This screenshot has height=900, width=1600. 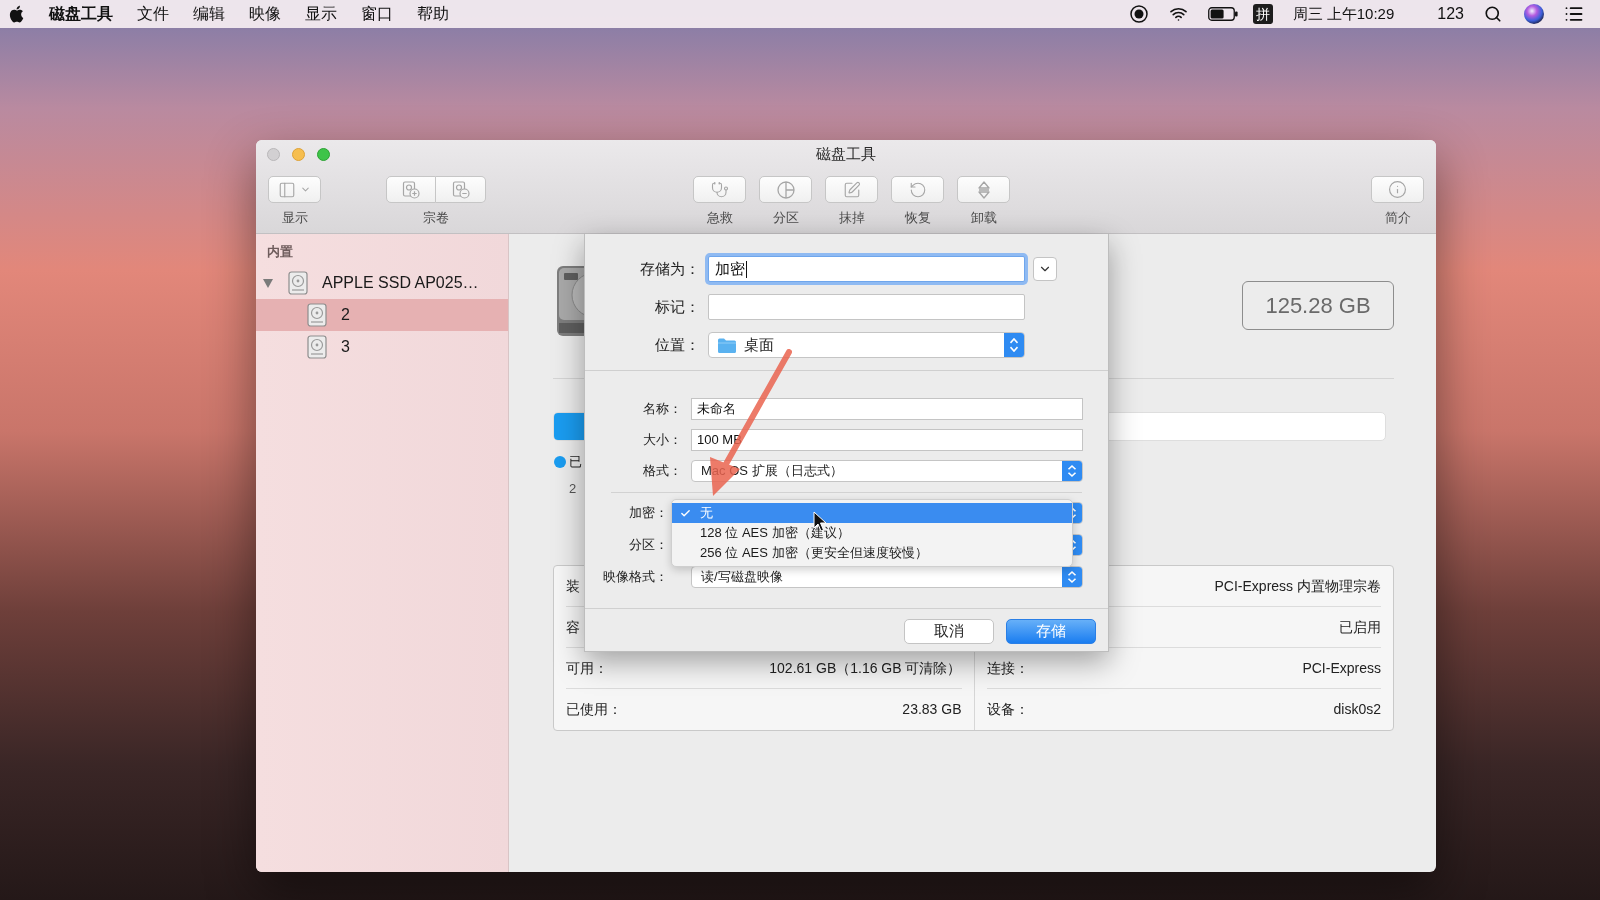 I want to click on battery-icon, so click(x=1222, y=14).